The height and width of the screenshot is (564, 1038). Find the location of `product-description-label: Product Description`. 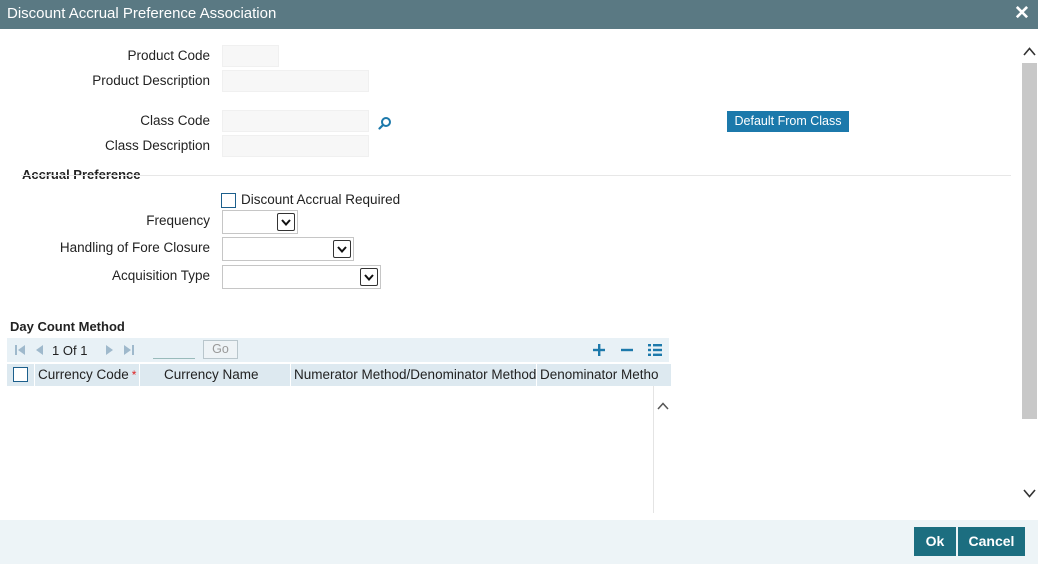

product-description-label: Product Description is located at coordinates (151, 80).